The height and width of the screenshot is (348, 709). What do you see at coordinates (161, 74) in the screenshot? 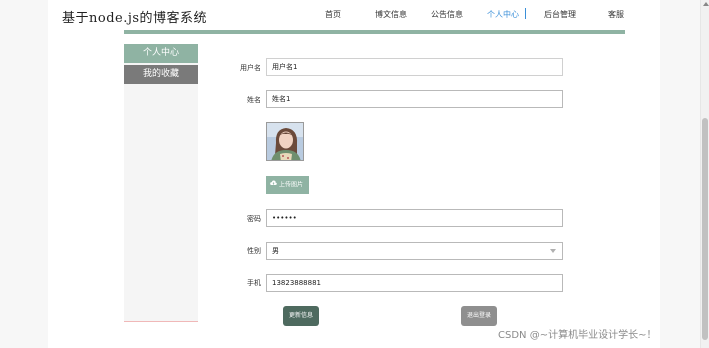
I see `sidebar-item-favorites: 我的收藏` at bounding box center [161, 74].